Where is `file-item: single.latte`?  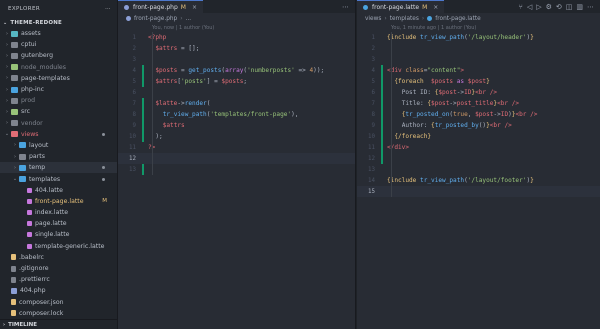 file-item: single.latte is located at coordinates (58, 234).